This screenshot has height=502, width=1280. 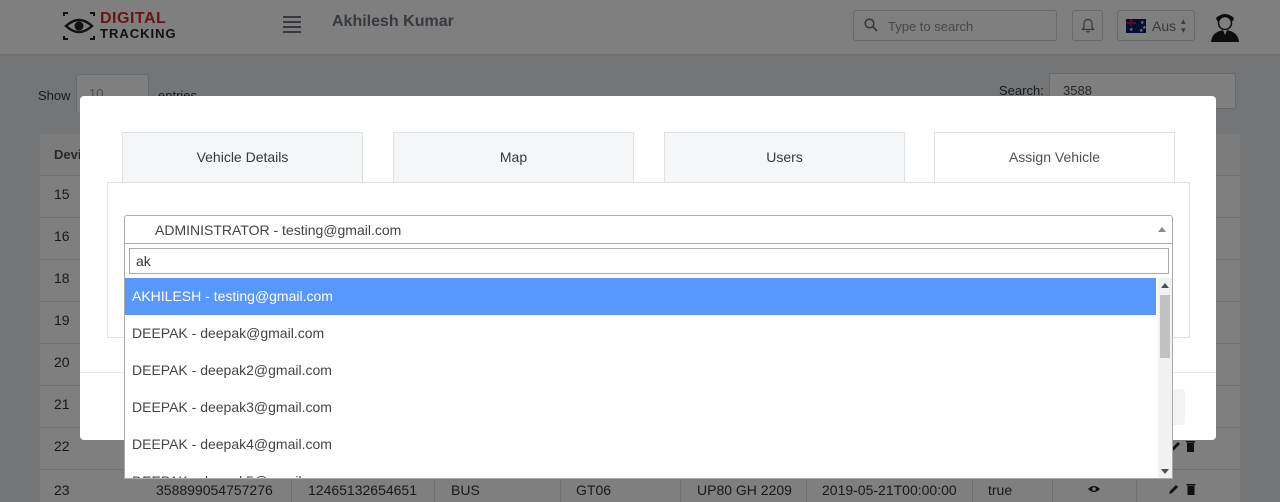 I want to click on tab-assign-vehicle: Assign Vehicle, so click(x=1054, y=158).